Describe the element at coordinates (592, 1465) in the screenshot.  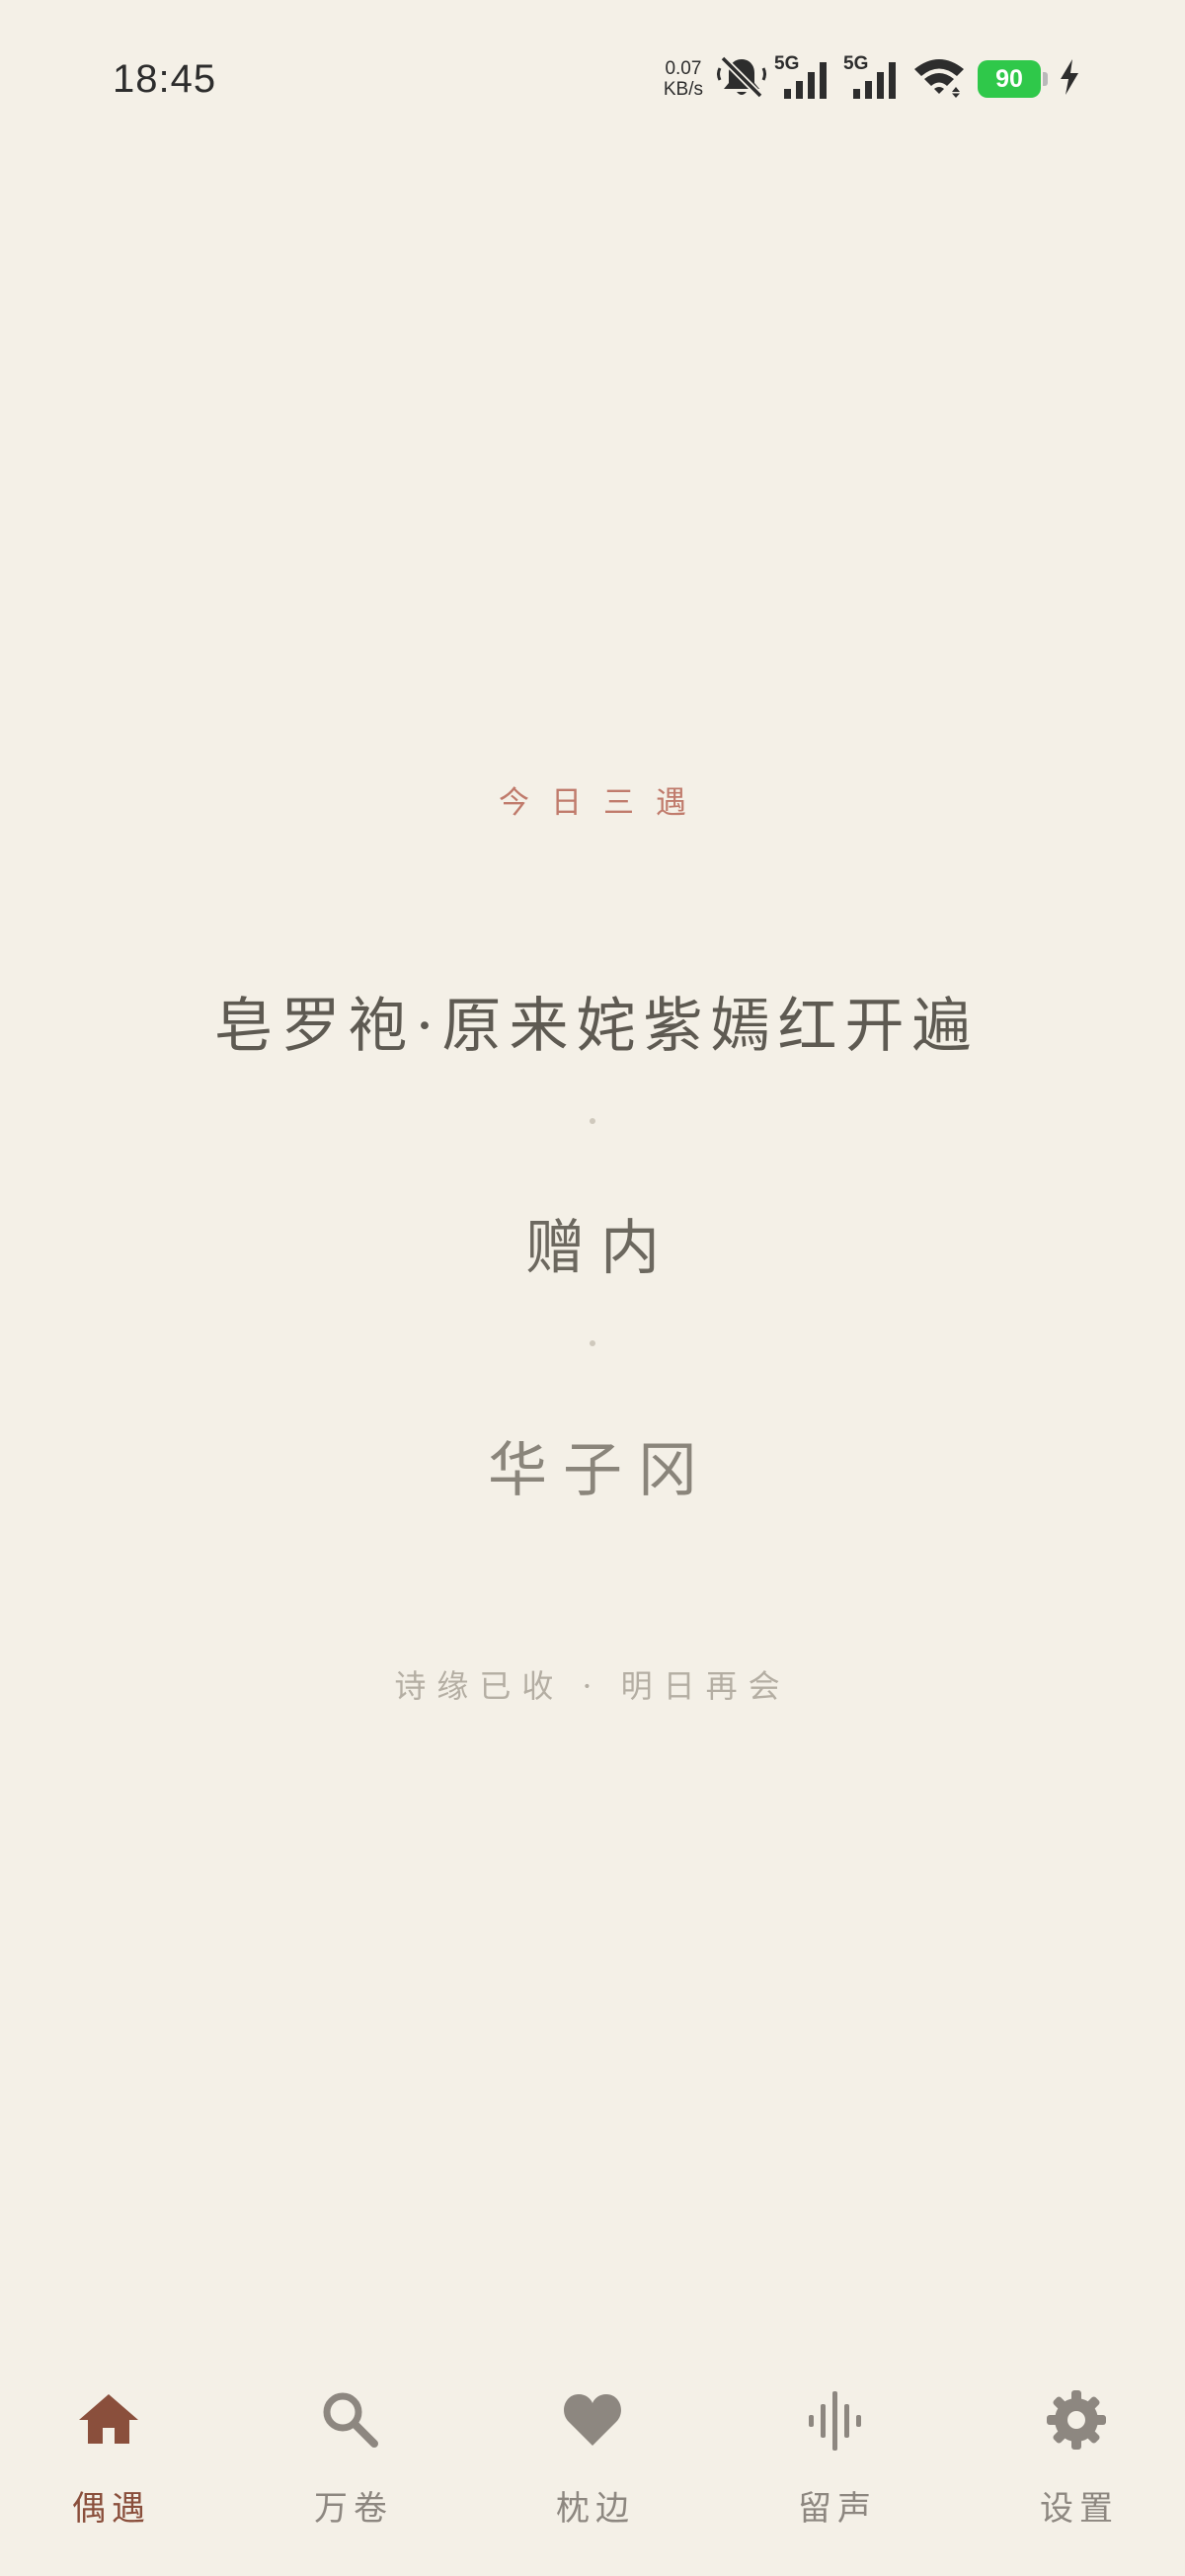
I see `poem-title-3: 华子冈` at that location.